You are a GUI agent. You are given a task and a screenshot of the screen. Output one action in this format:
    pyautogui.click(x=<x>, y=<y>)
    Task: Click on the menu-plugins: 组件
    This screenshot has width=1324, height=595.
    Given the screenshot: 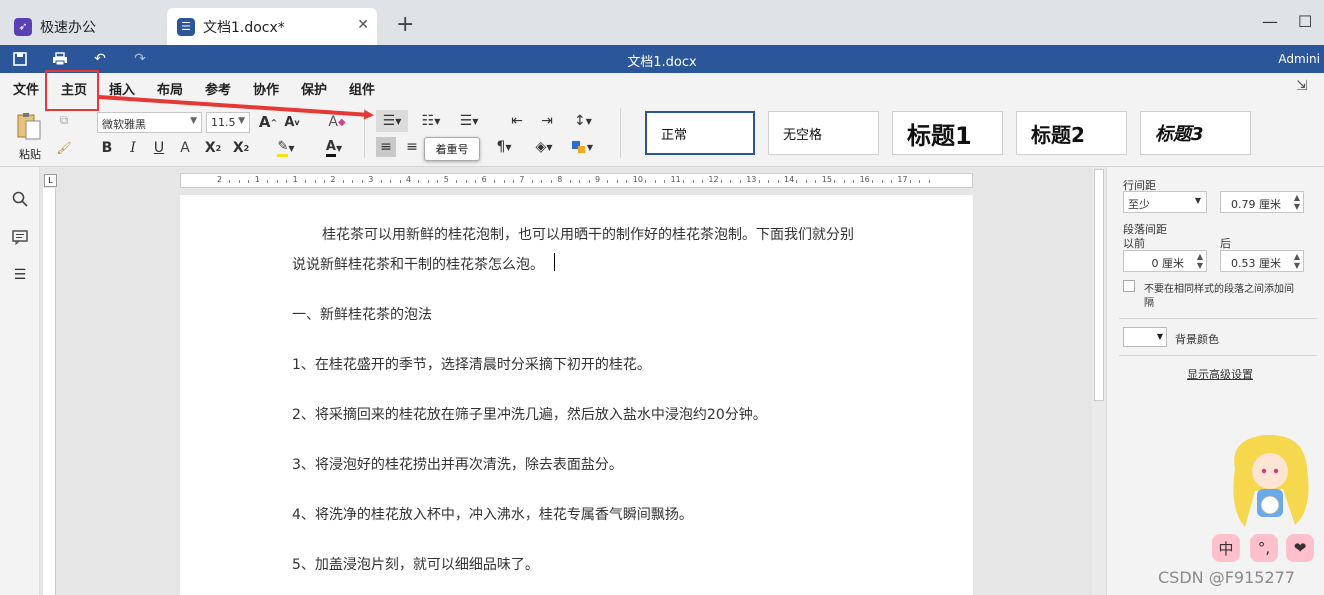 What is the action you would take?
    pyautogui.click(x=362, y=88)
    